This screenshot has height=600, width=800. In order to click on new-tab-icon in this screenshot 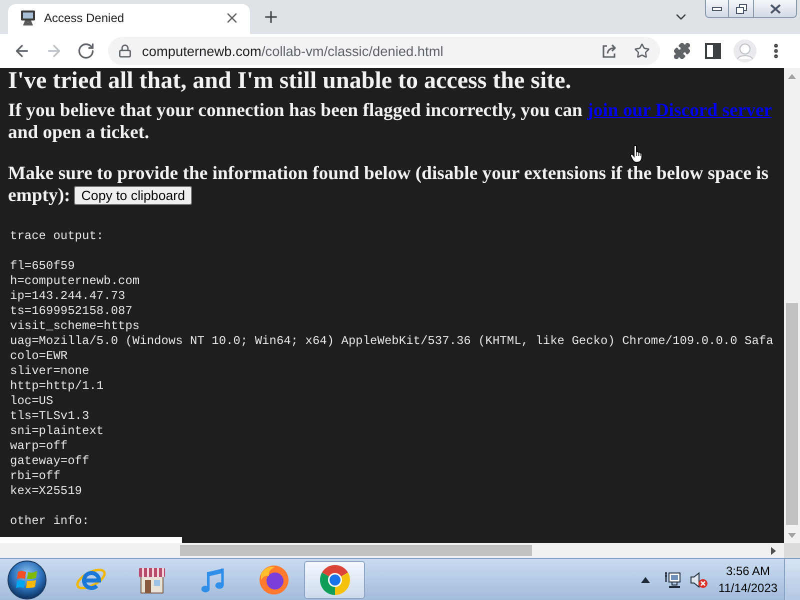, I will do `click(271, 17)`.